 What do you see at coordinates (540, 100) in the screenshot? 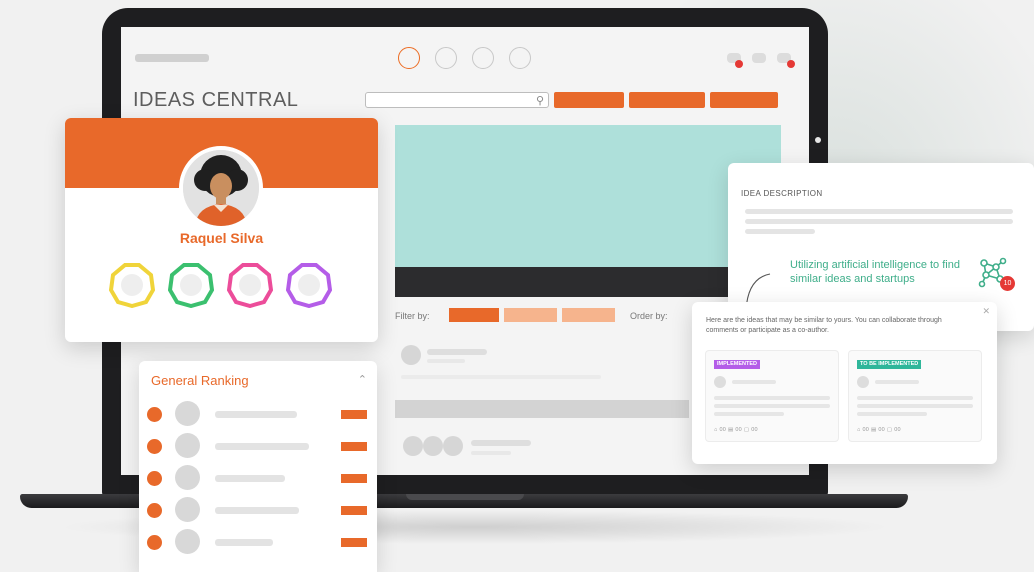
I see `search-icon: ⚲` at bounding box center [540, 100].